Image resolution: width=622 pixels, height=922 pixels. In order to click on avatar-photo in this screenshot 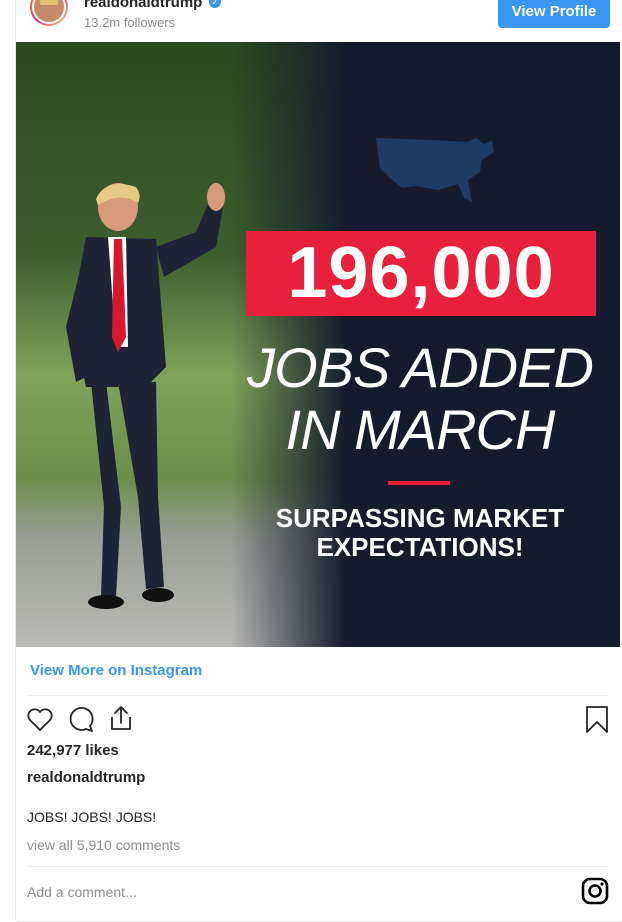, I will do `click(49, 12)`.